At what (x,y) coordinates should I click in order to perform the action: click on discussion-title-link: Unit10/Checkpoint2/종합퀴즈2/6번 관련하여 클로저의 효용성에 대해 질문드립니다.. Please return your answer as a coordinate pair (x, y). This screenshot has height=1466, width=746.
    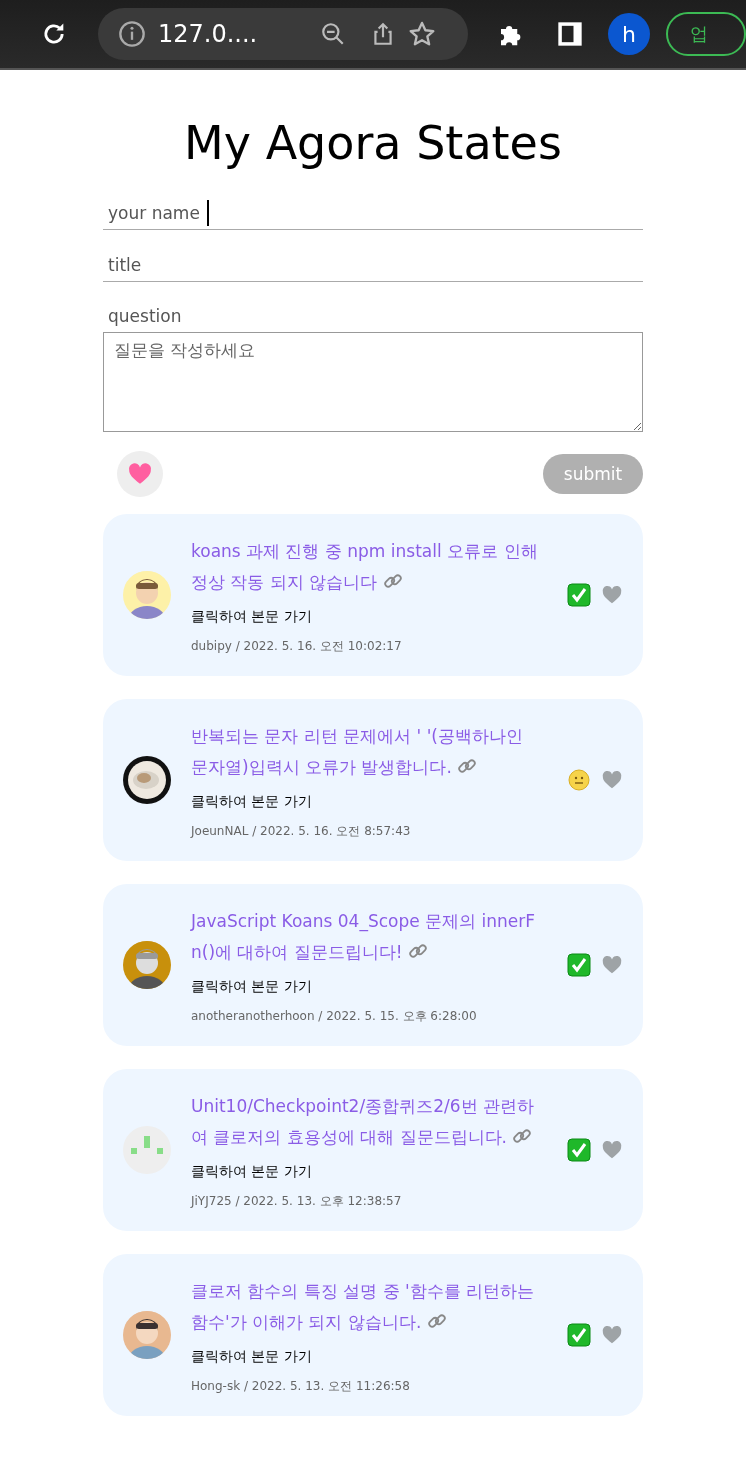
    Looking at the image, I should click on (366, 1121).